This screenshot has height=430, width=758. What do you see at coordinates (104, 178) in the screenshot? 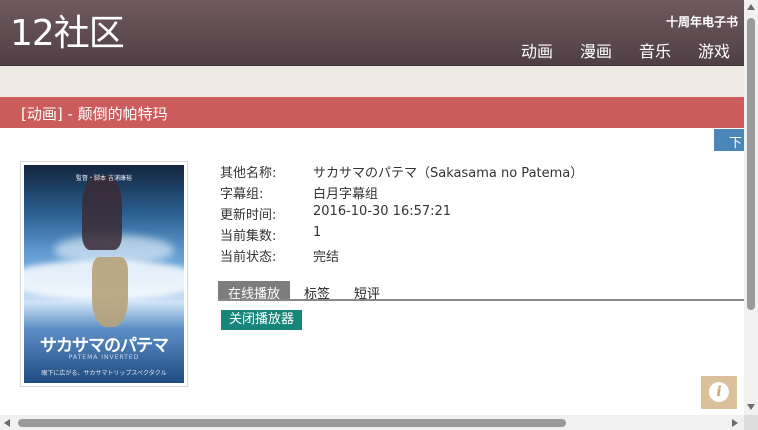
I see `poster-credit: 監督・脚本 吉浦康裕` at bounding box center [104, 178].